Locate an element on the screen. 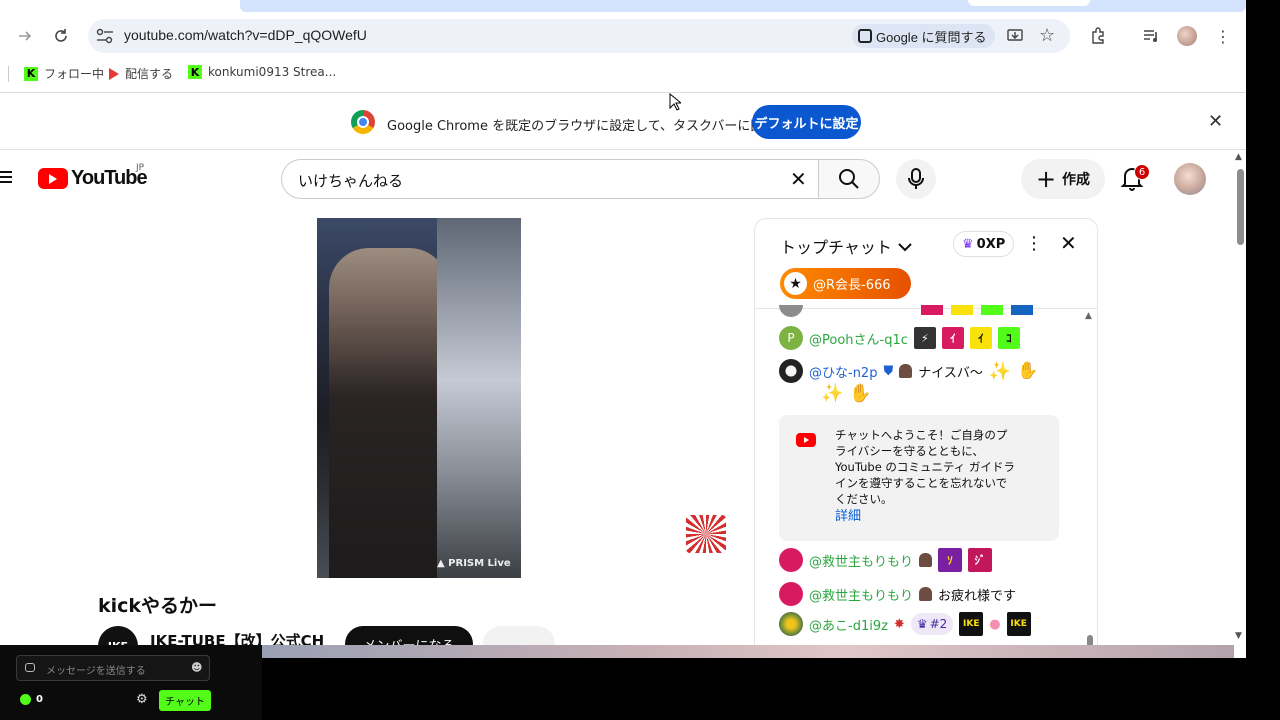 The height and width of the screenshot is (720, 1280). search-input: いけちゃんねる ✕ is located at coordinates (549, 179).